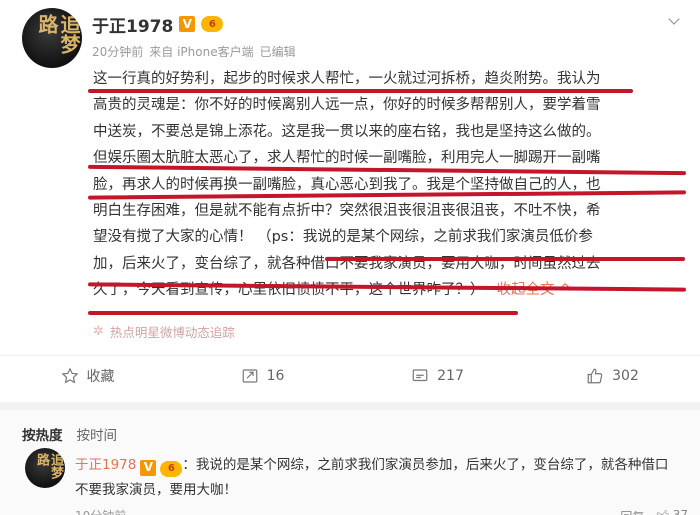 The width and height of the screenshot is (700, 515). What do you see at coordinates (172, 332) in the screenshot?
I see `hot-topic-label: 热点明星微博动态追踪` at bounding box center [172, 332].